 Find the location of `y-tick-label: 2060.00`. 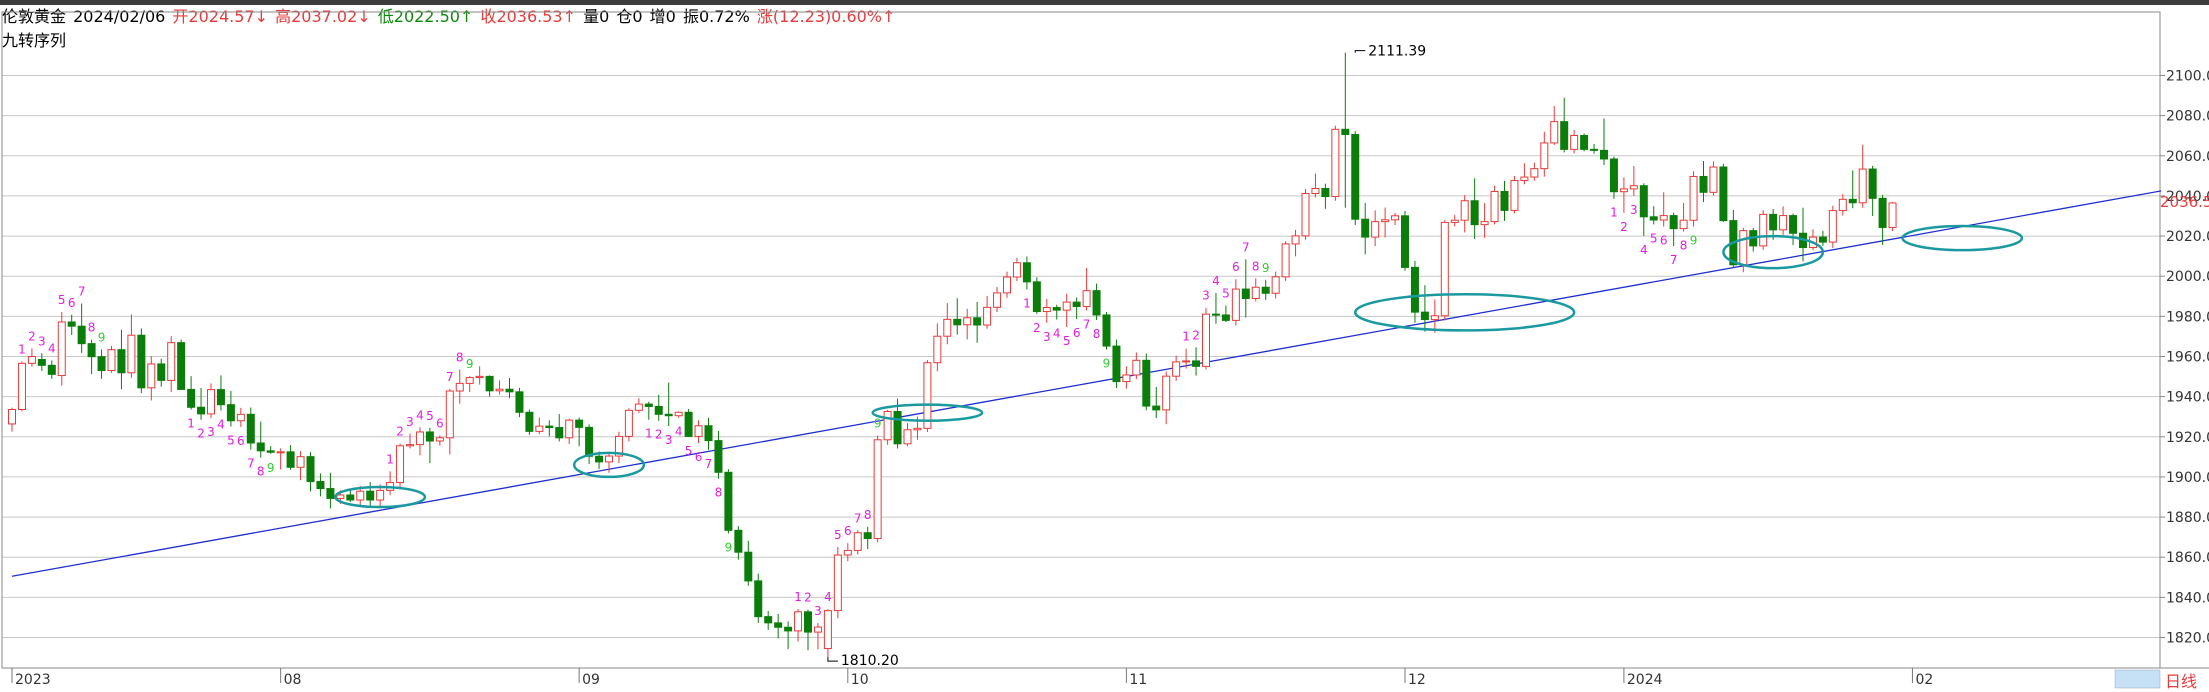

y-tick-label: 2060.00 is located at coordinates (2187, 157).